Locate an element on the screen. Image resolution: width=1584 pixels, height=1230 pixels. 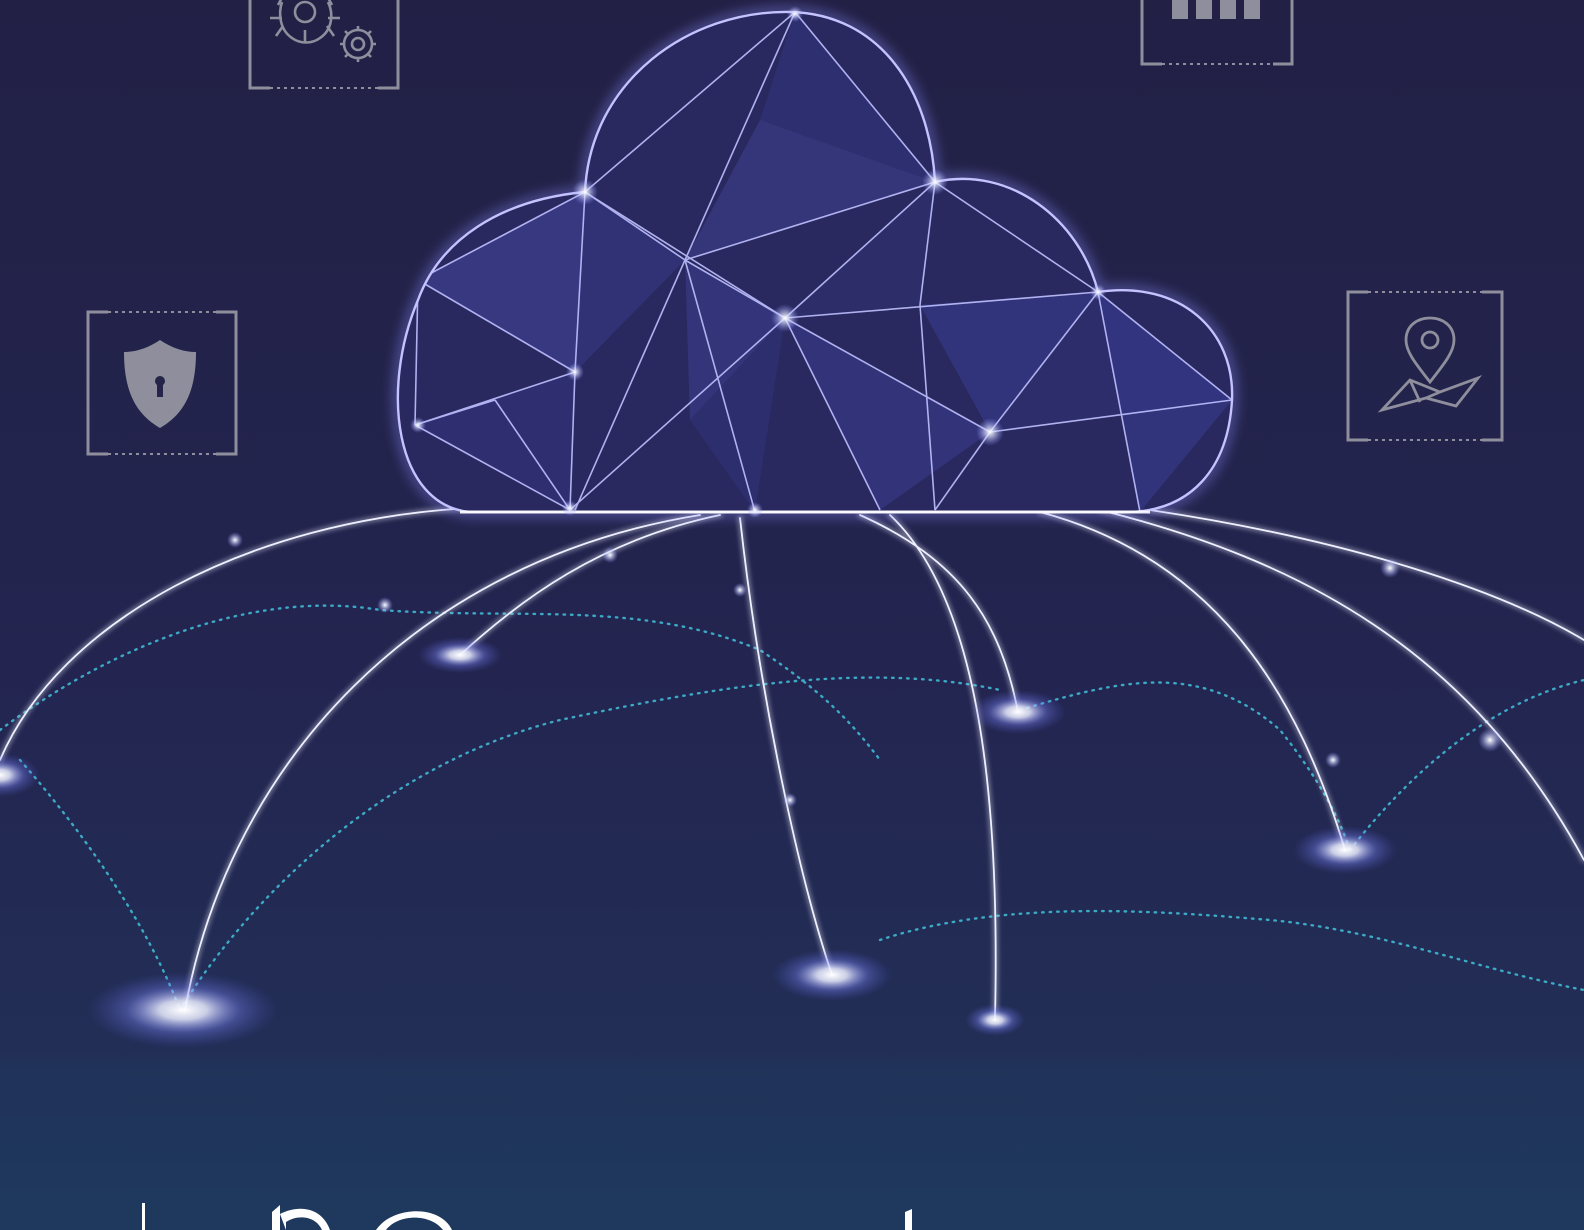
bottom-fade is located at coordinates (792, 1145).